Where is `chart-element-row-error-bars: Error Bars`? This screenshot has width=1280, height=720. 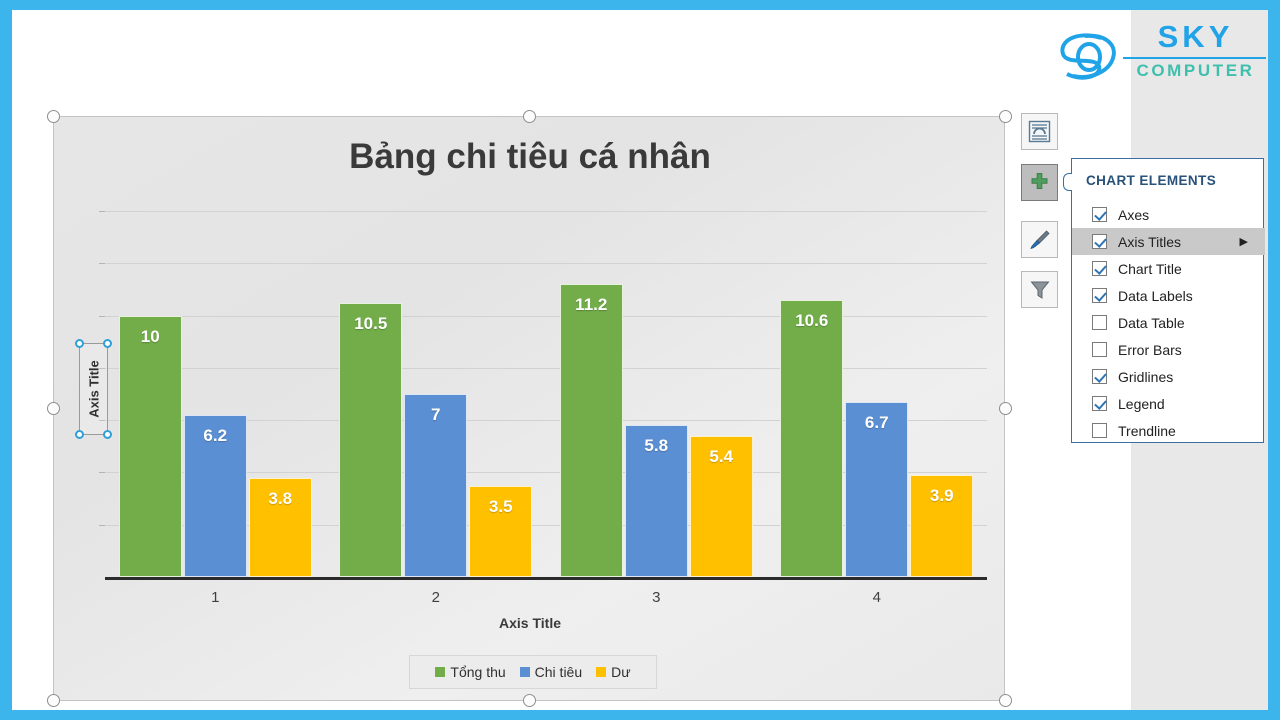 chart-element-row-error-bars: Error Bars is located at coordinates (1168, 349).